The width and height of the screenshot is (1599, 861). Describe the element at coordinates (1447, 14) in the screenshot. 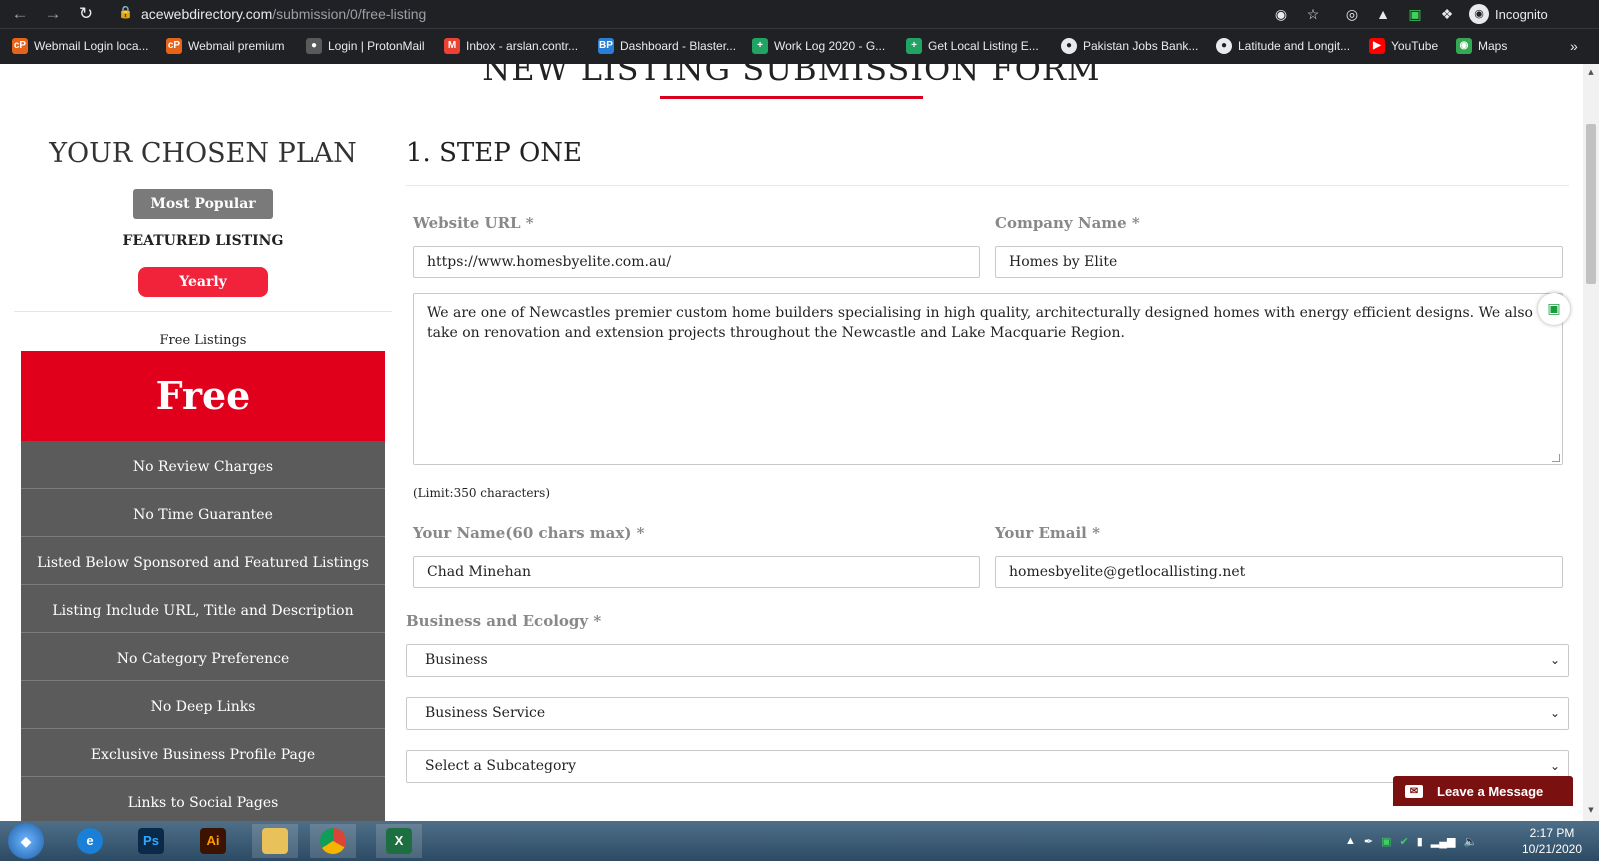

I see `puzzle-icon: ❖` at that location.